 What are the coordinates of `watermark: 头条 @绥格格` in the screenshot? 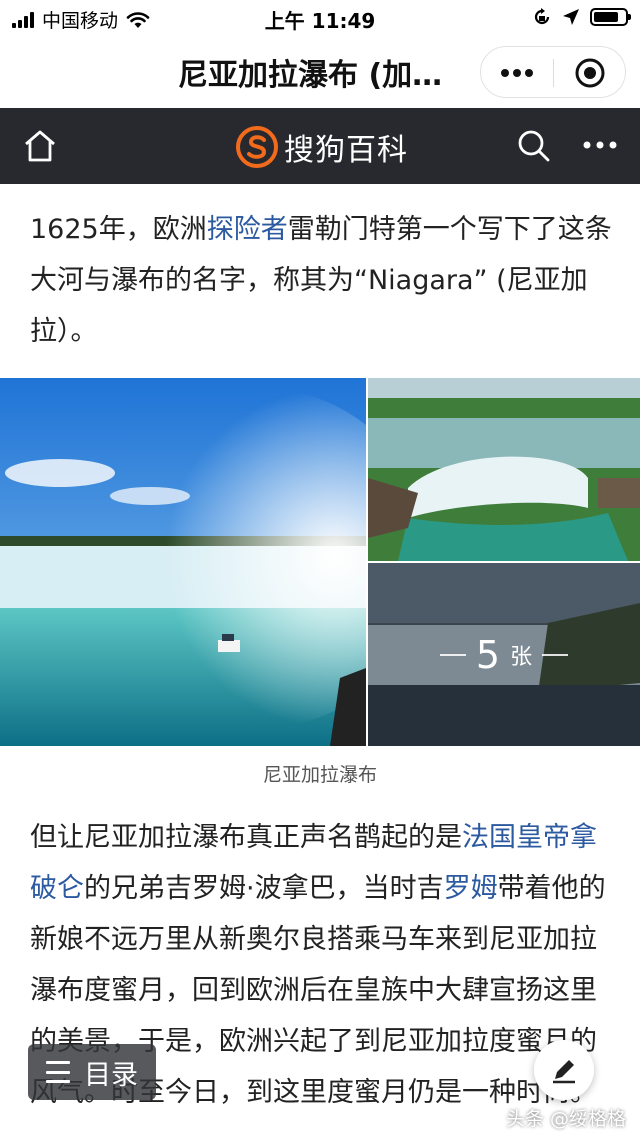 It's located at (565, 1119).